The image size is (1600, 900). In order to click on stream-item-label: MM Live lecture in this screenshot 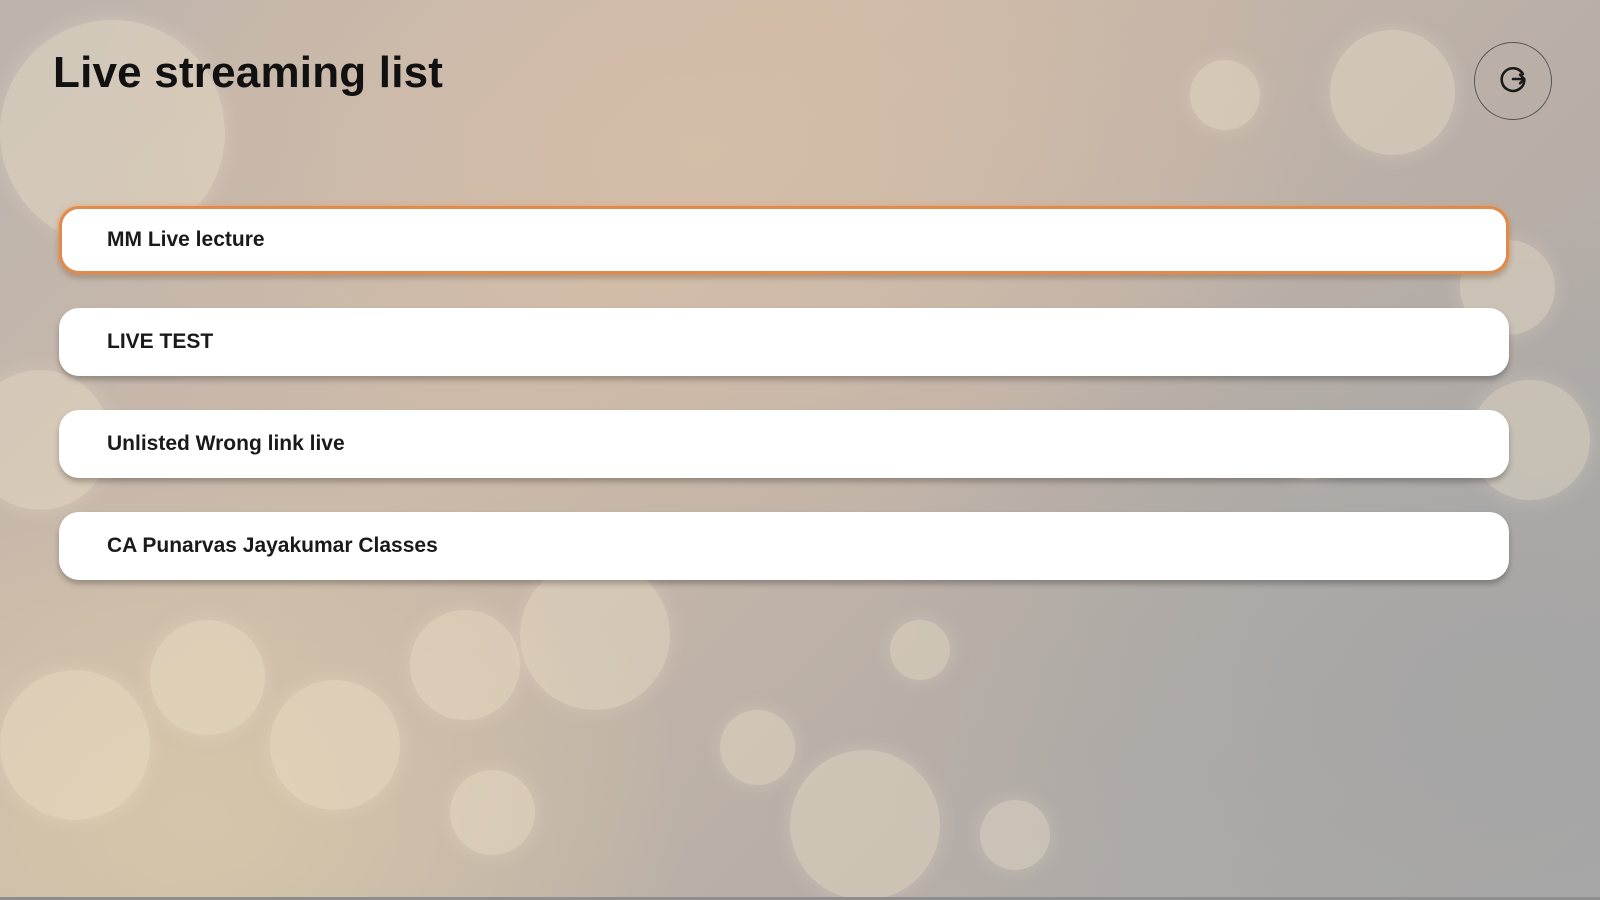, I will do `click(186, 239)`.